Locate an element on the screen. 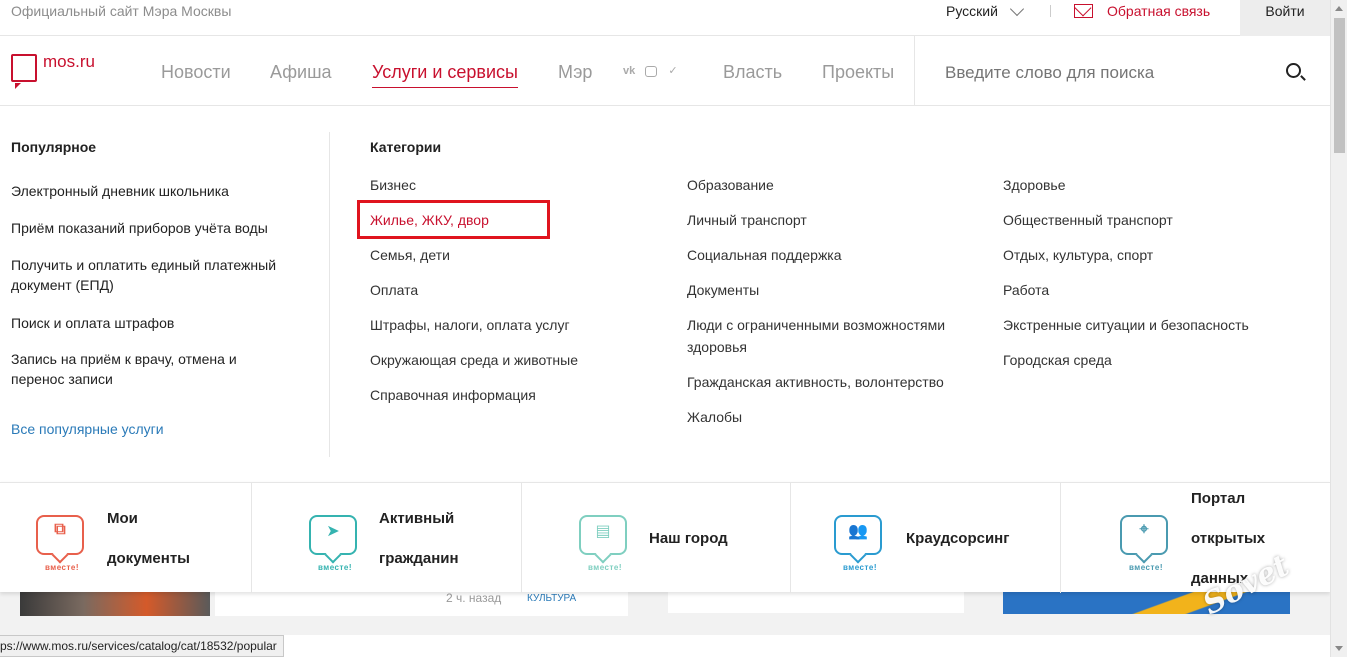 The image size is (1347, 657). open-data-icon: ⌖ вместе! is located at coordinates (1144, 543).